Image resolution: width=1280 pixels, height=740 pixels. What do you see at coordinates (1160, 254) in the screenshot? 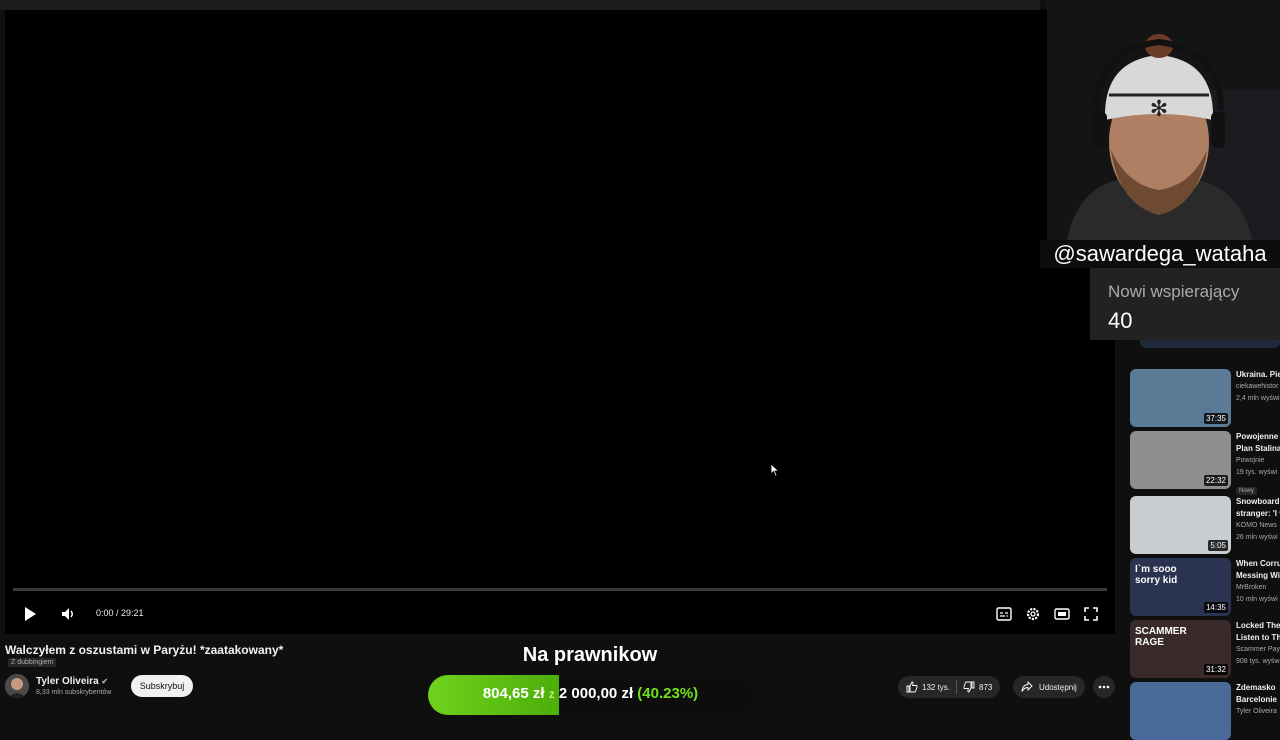
I see `streamer-handle: @sawardega_wataha` at bounding box center [1160, 254].